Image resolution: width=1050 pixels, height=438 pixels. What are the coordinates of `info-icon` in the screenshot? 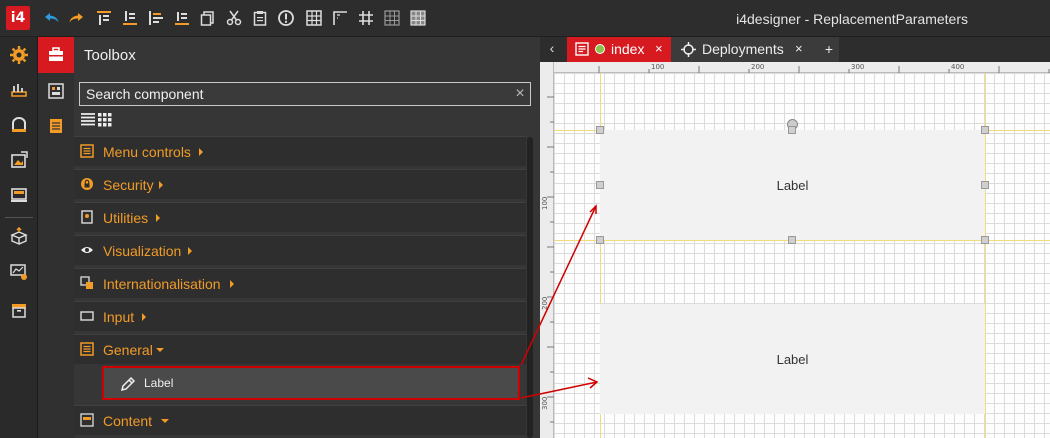 It's located at (286, 18).